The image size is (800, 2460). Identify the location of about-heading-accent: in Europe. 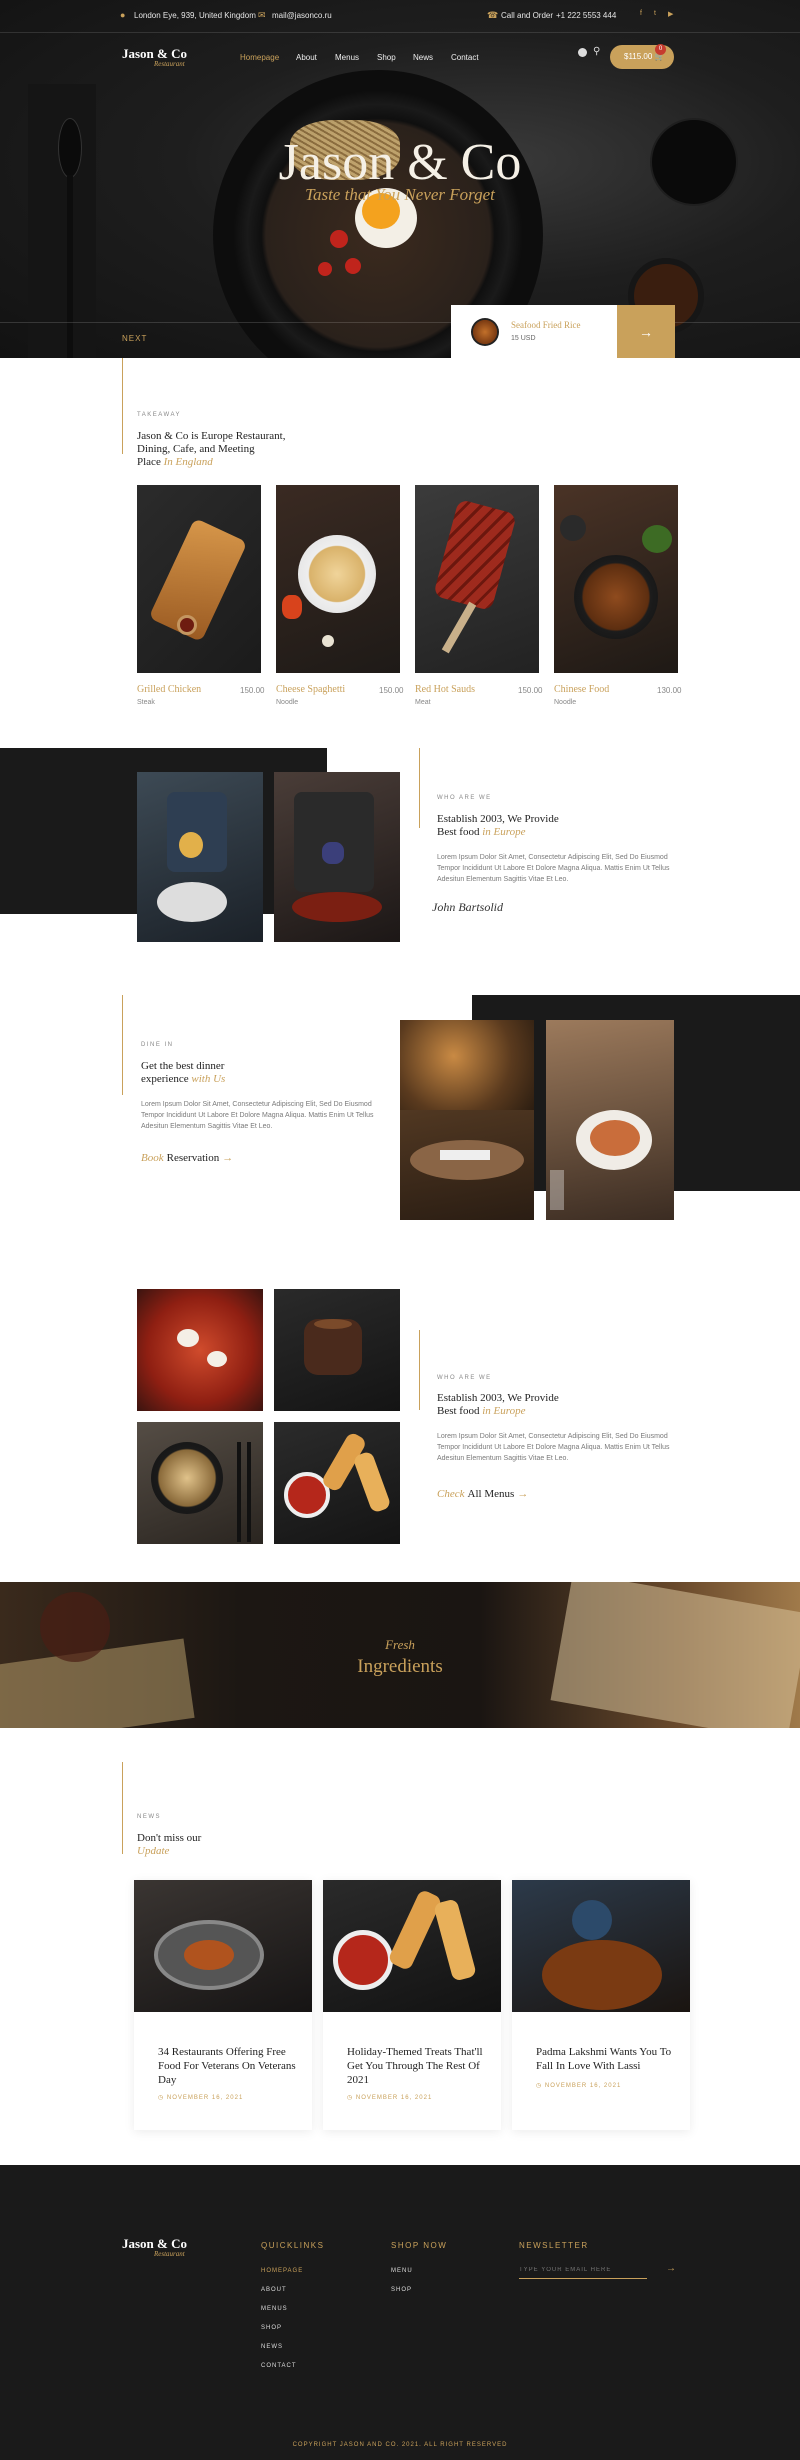
(504, 832).